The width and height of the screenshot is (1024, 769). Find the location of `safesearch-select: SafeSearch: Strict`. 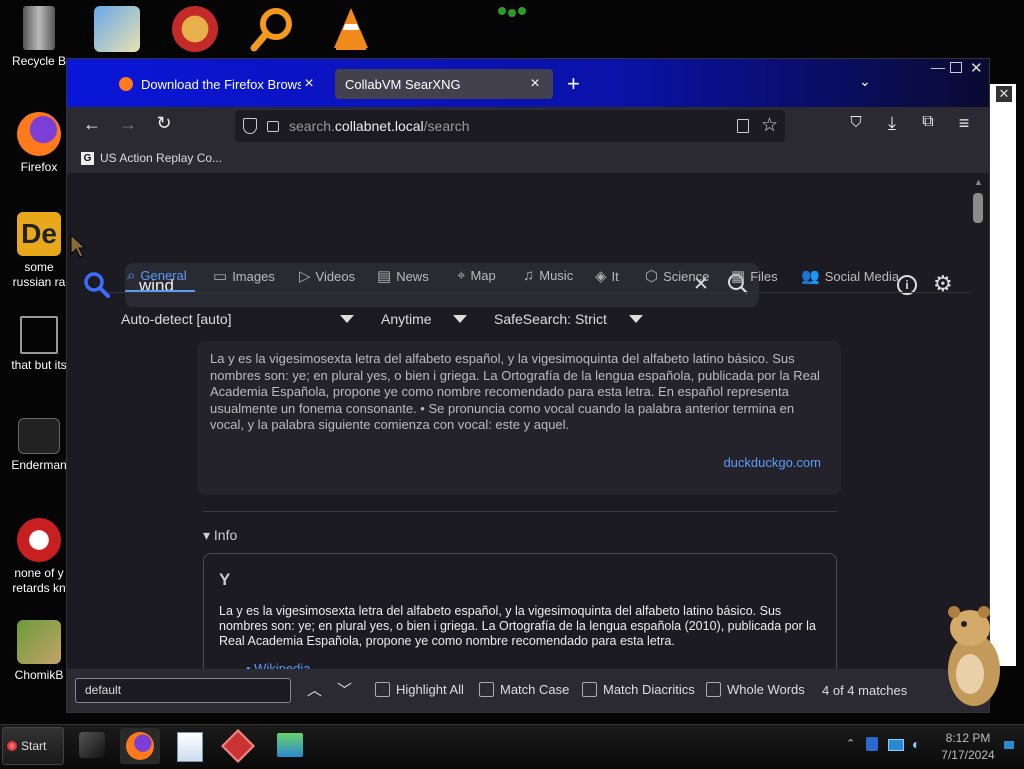

safesearch-select: SafeSearch: Strict is located at coordinates (550, 319).